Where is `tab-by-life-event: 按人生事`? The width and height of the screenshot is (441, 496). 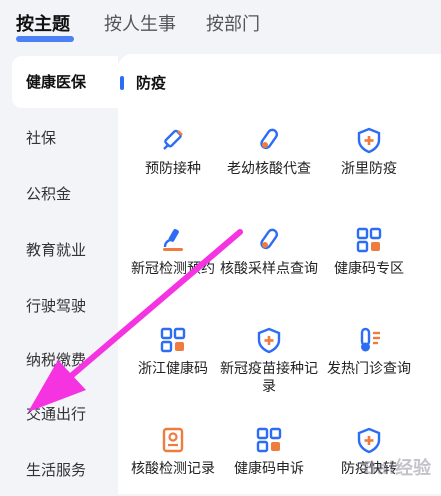 tab-by-life-event: 按人生事 is located at coordinates (140, 23).